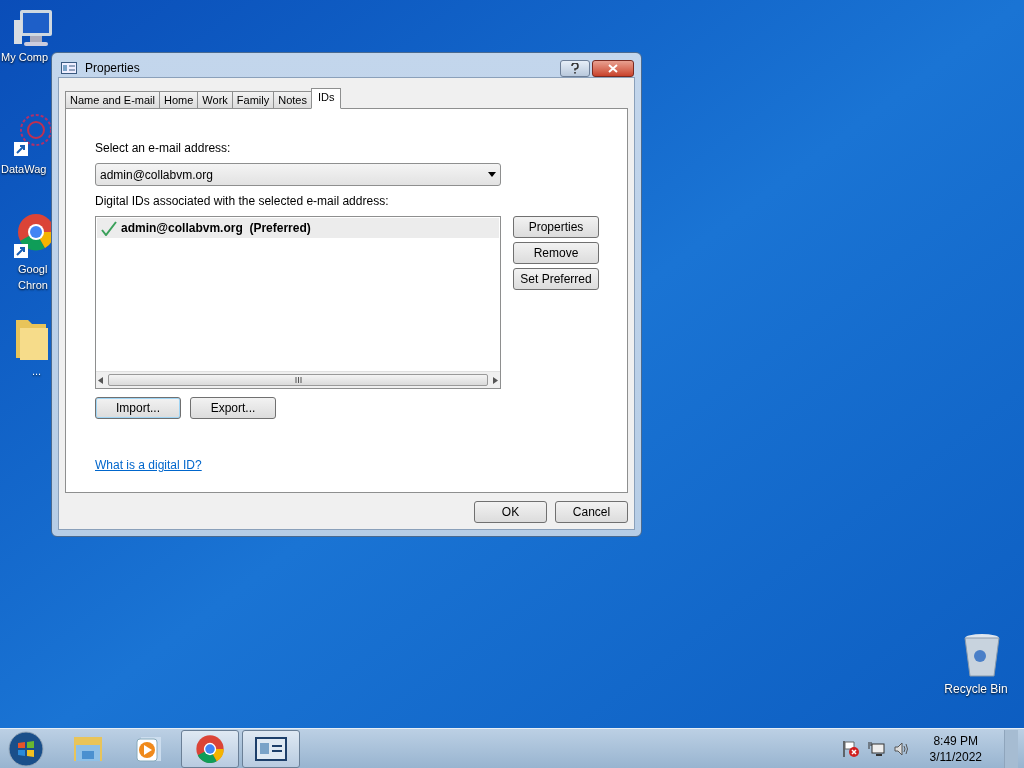  What do you see at coordinates (24, 57) in the screenshot?
I see `desktop-icon-label: My Comp` at bounding box center [24, 57].